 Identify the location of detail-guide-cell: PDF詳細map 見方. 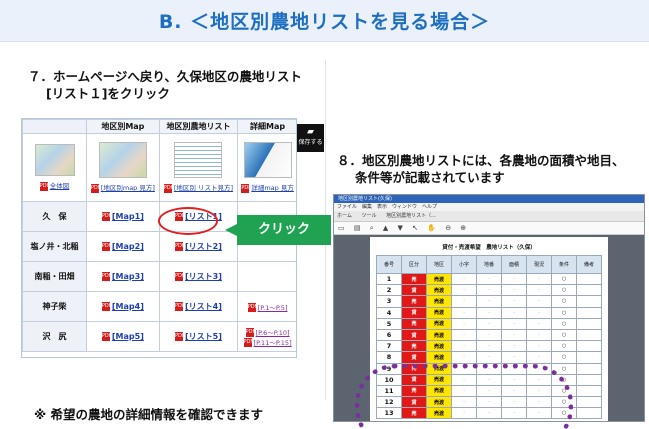
(266, 167).